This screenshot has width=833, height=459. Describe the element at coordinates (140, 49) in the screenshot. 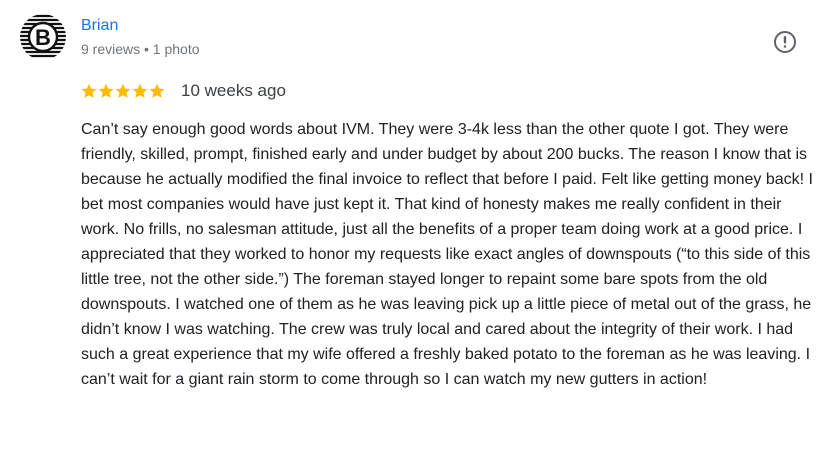

I see `reviewer-stats: 9 reviews • 1 photo` at that location.